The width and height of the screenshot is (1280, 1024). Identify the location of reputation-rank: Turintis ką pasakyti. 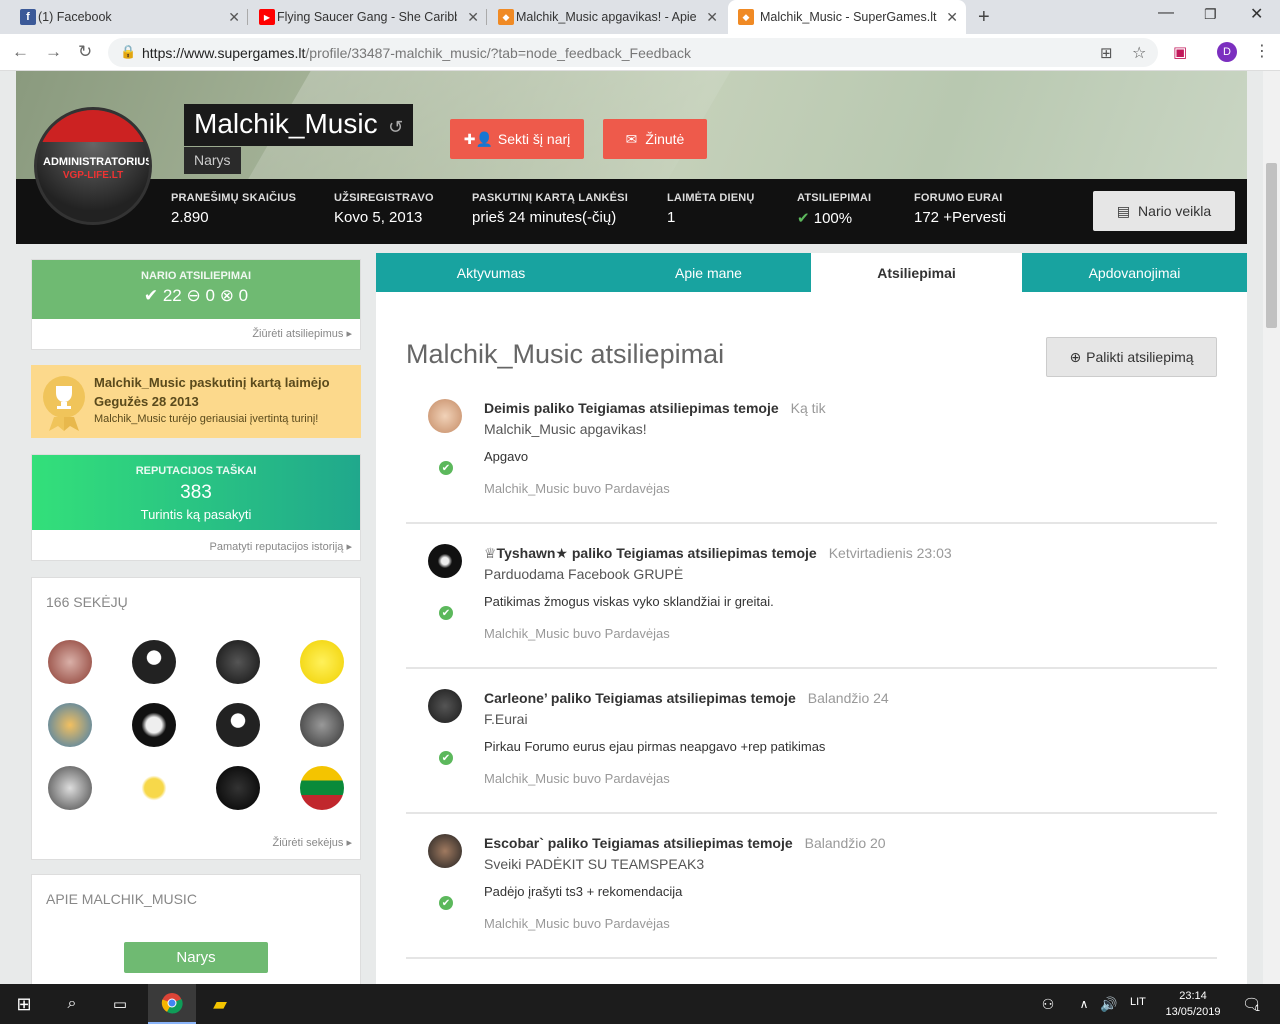
(196, 514).